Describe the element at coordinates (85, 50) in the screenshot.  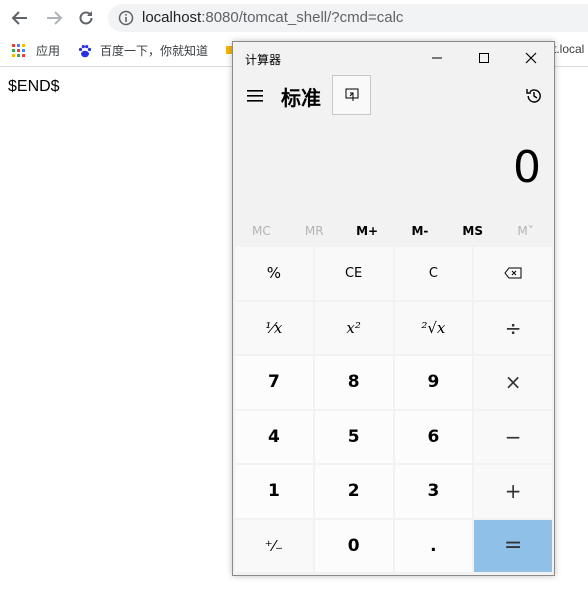
I see `baidu-paw-icon` at that location.